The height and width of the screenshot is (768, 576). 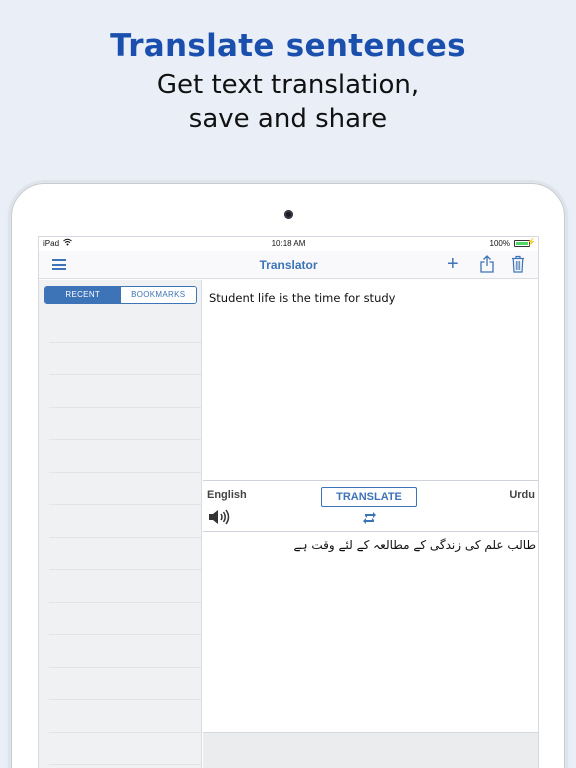 I want to click on status-time: 10:18 AM, so click(x=288, y=243).